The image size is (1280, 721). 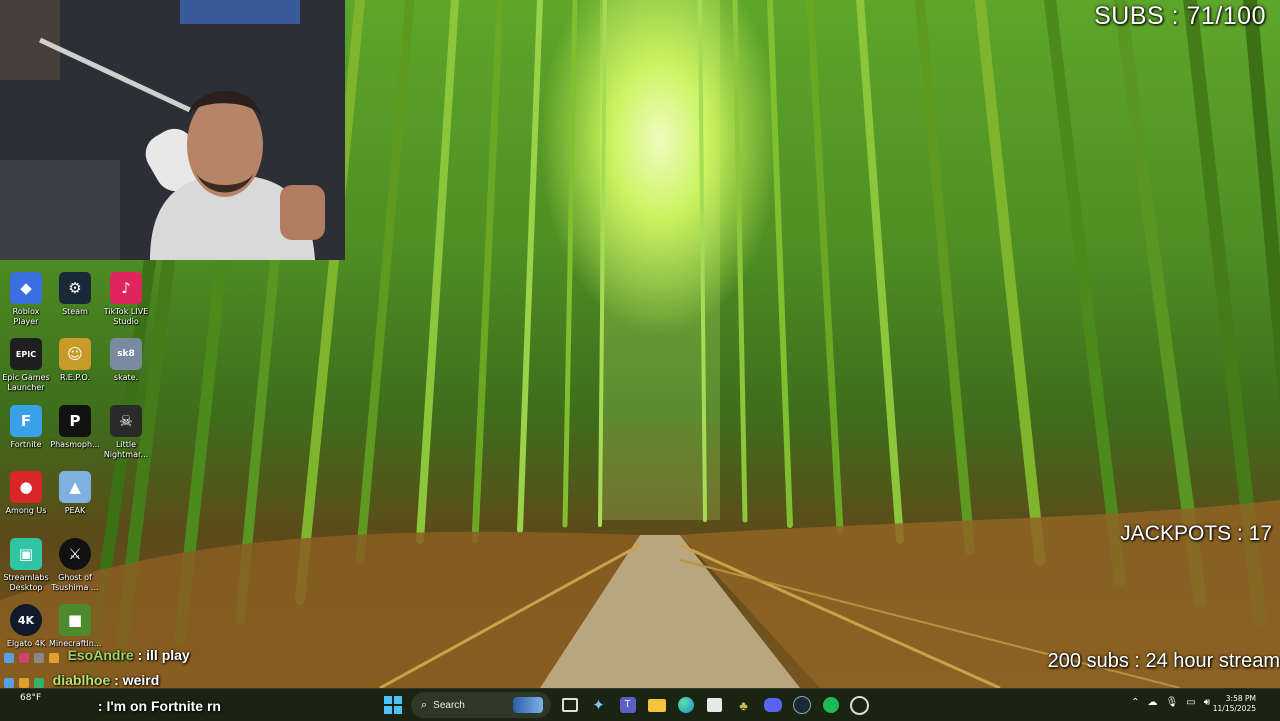 I want to click on chat-username: diablhoe, so click(x=81, y=680).